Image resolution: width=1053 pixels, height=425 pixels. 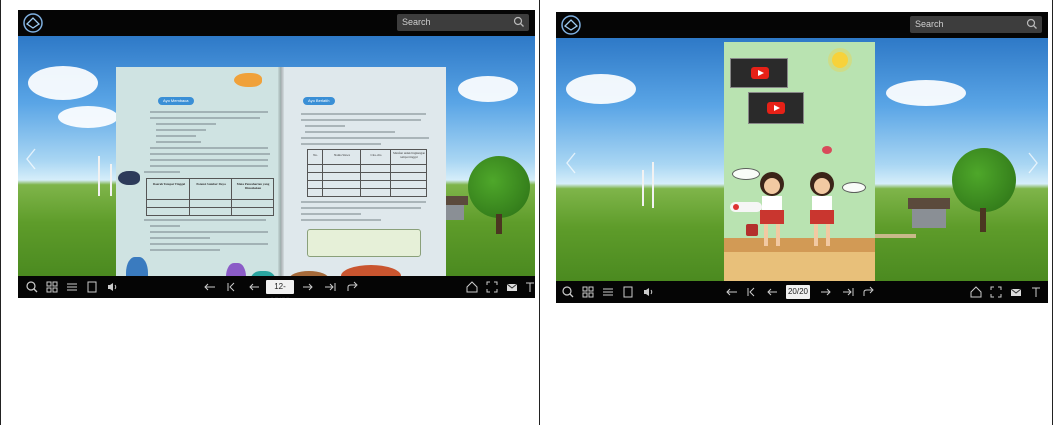 What do you see at coordinates (828, 235) in the screenshot?
I see `student-leg` at bounding box center [828, 235].